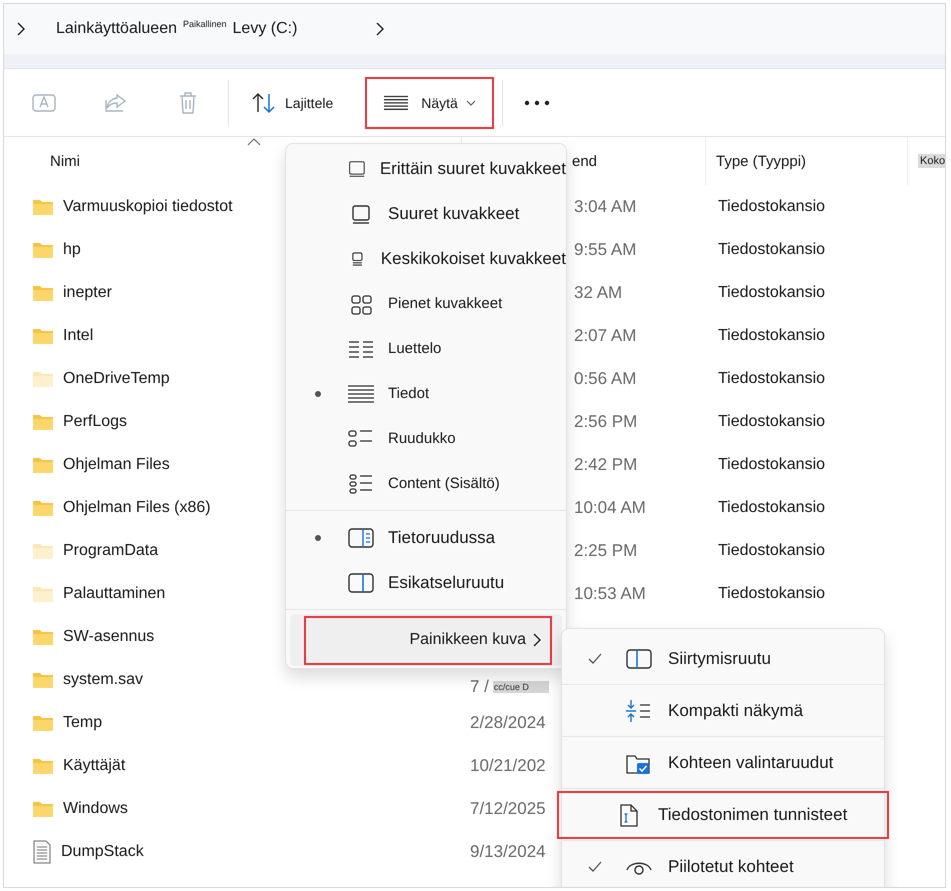 This screenshot has width=951, height=891. I want to click on menu-item: Piilotetut kohteet, so click(723, 865).